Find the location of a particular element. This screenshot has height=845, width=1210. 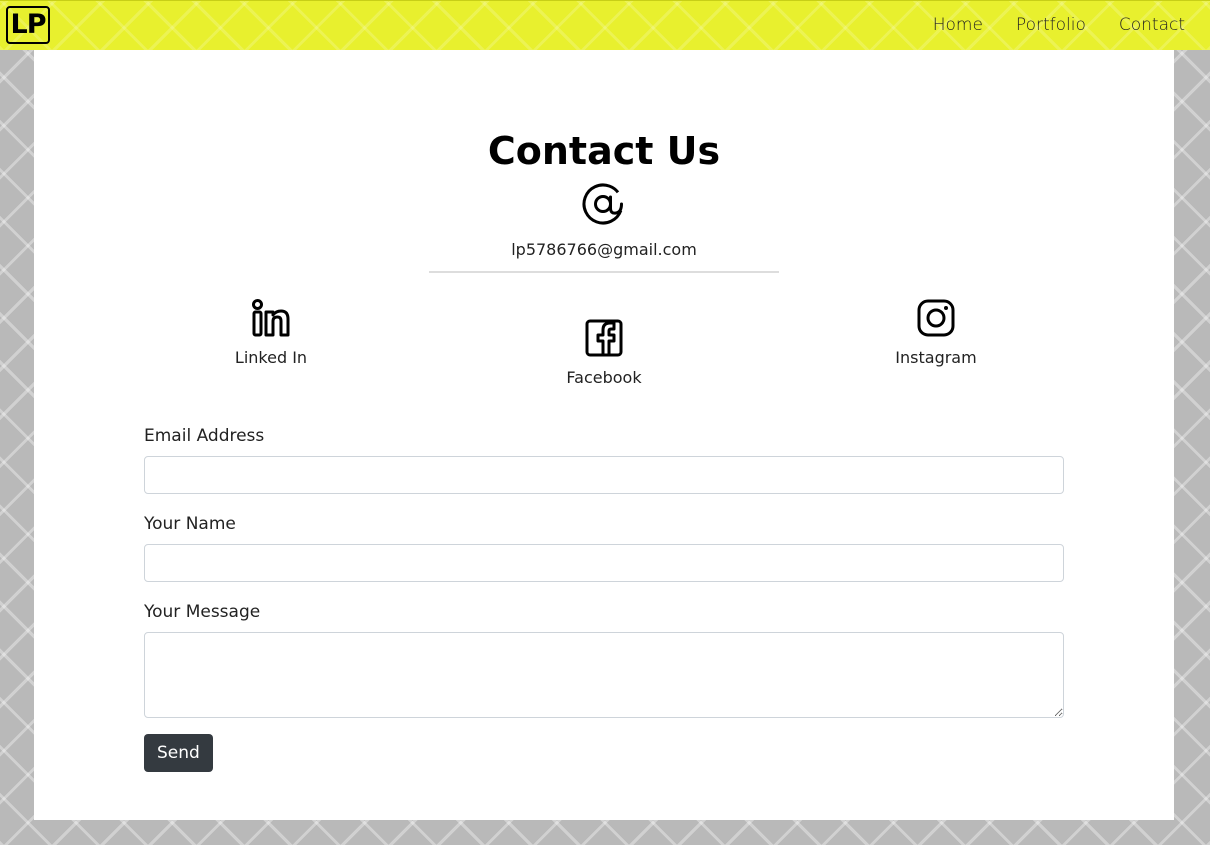

divider is located at coordinates (604, 272).